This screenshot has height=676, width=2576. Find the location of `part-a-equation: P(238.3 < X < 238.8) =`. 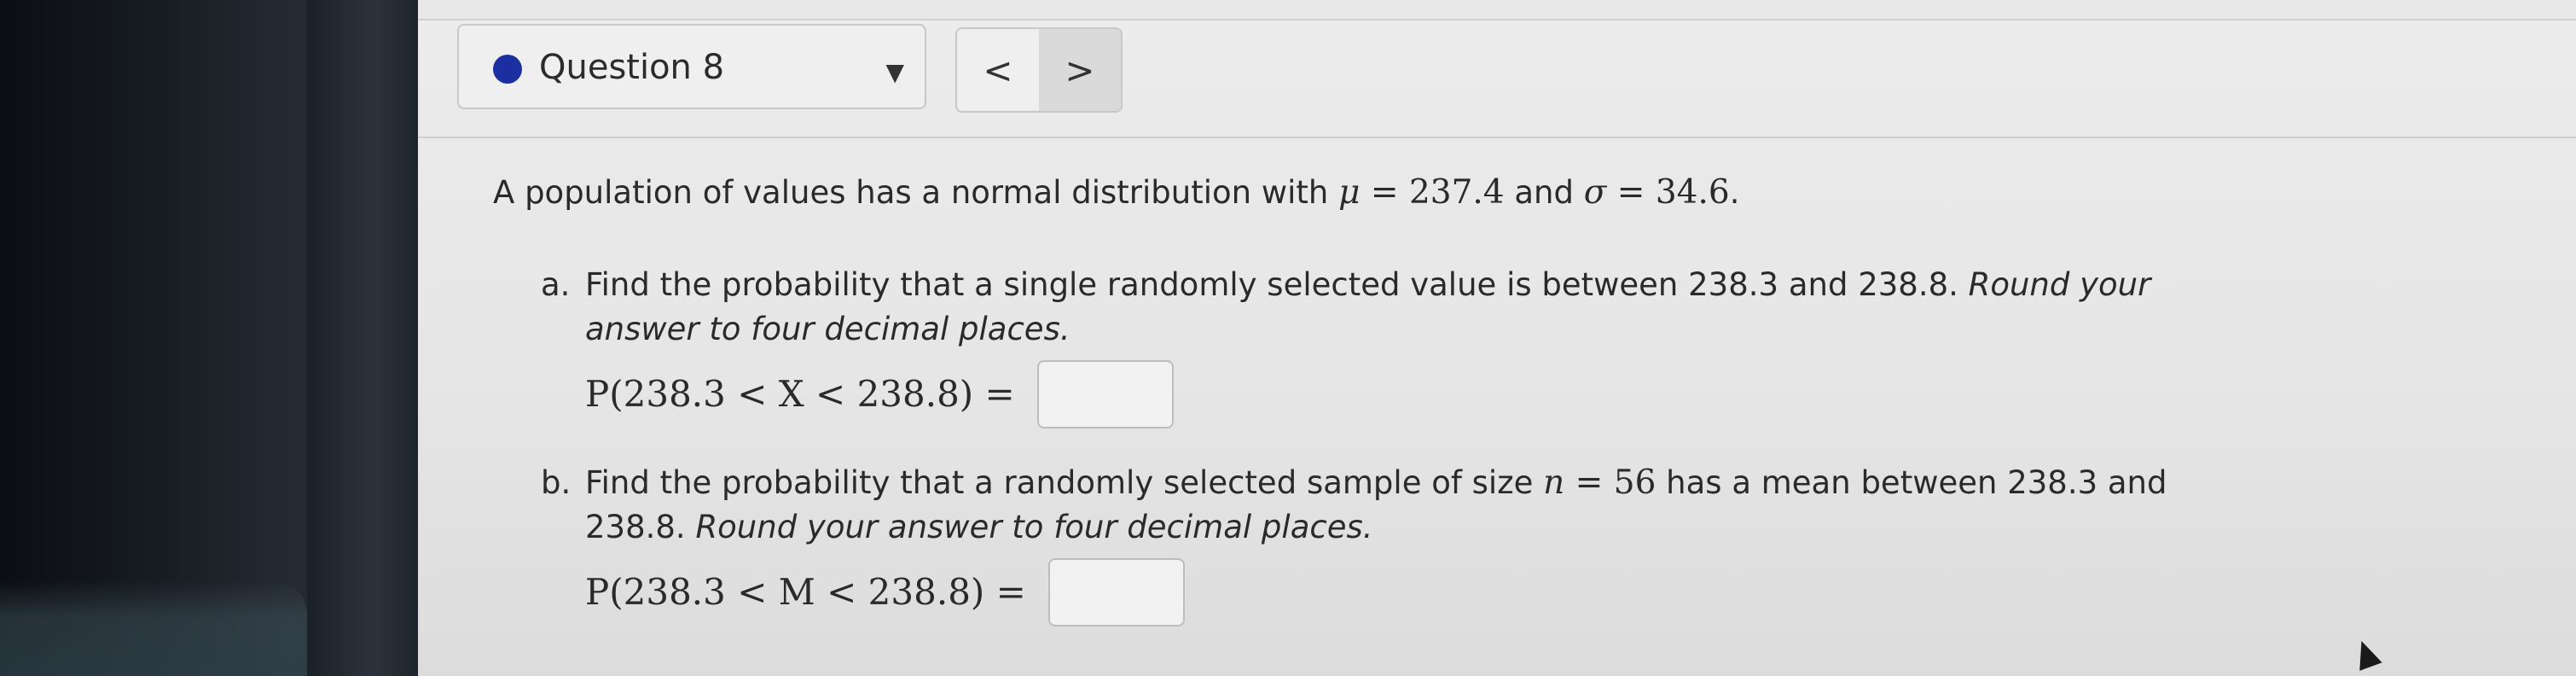

part-a-equation: P(238.3 < X < 238.8) = is located at coordinates (800, 394).